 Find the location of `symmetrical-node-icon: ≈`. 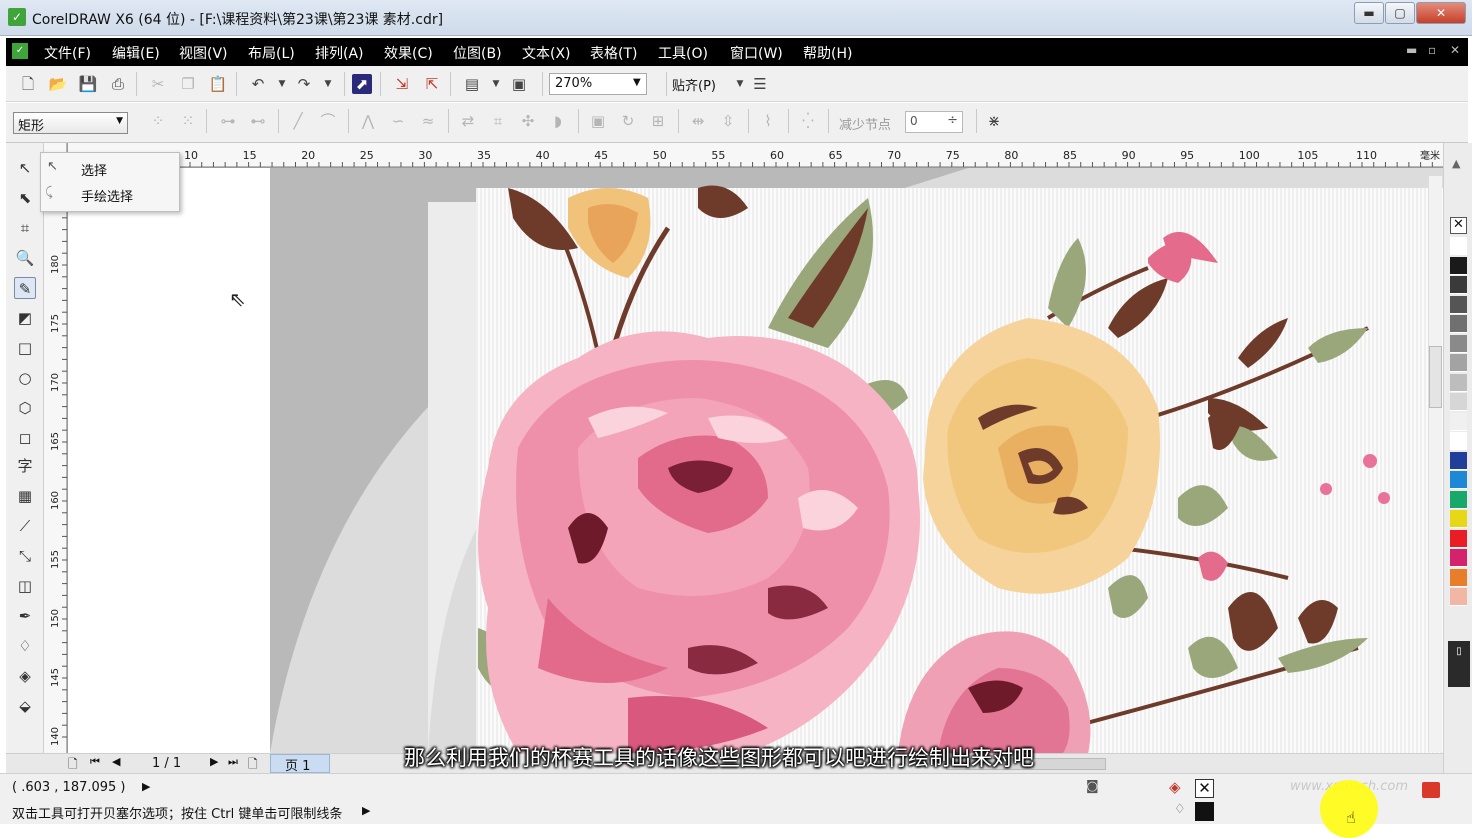

symmetrical-node-icon: ≈ is located at coordinates (428, 121).